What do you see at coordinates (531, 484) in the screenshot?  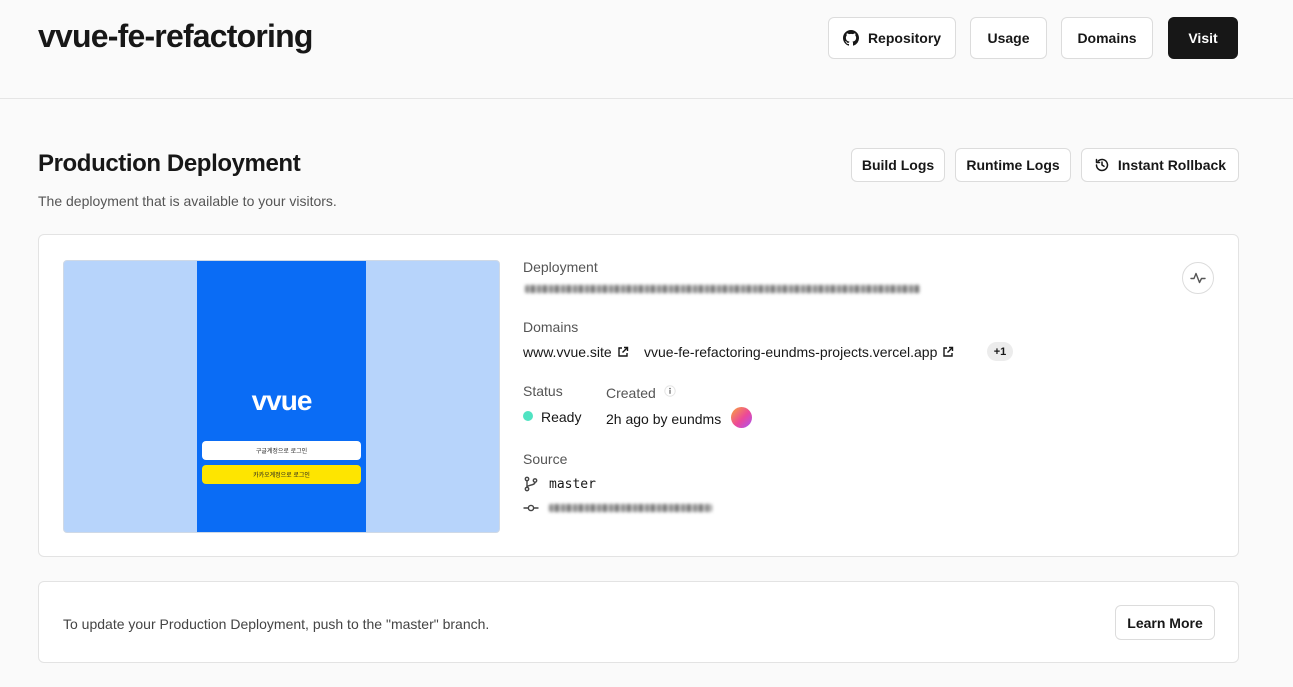 I see `git-branch-icon` at bounding box center [531, 484].